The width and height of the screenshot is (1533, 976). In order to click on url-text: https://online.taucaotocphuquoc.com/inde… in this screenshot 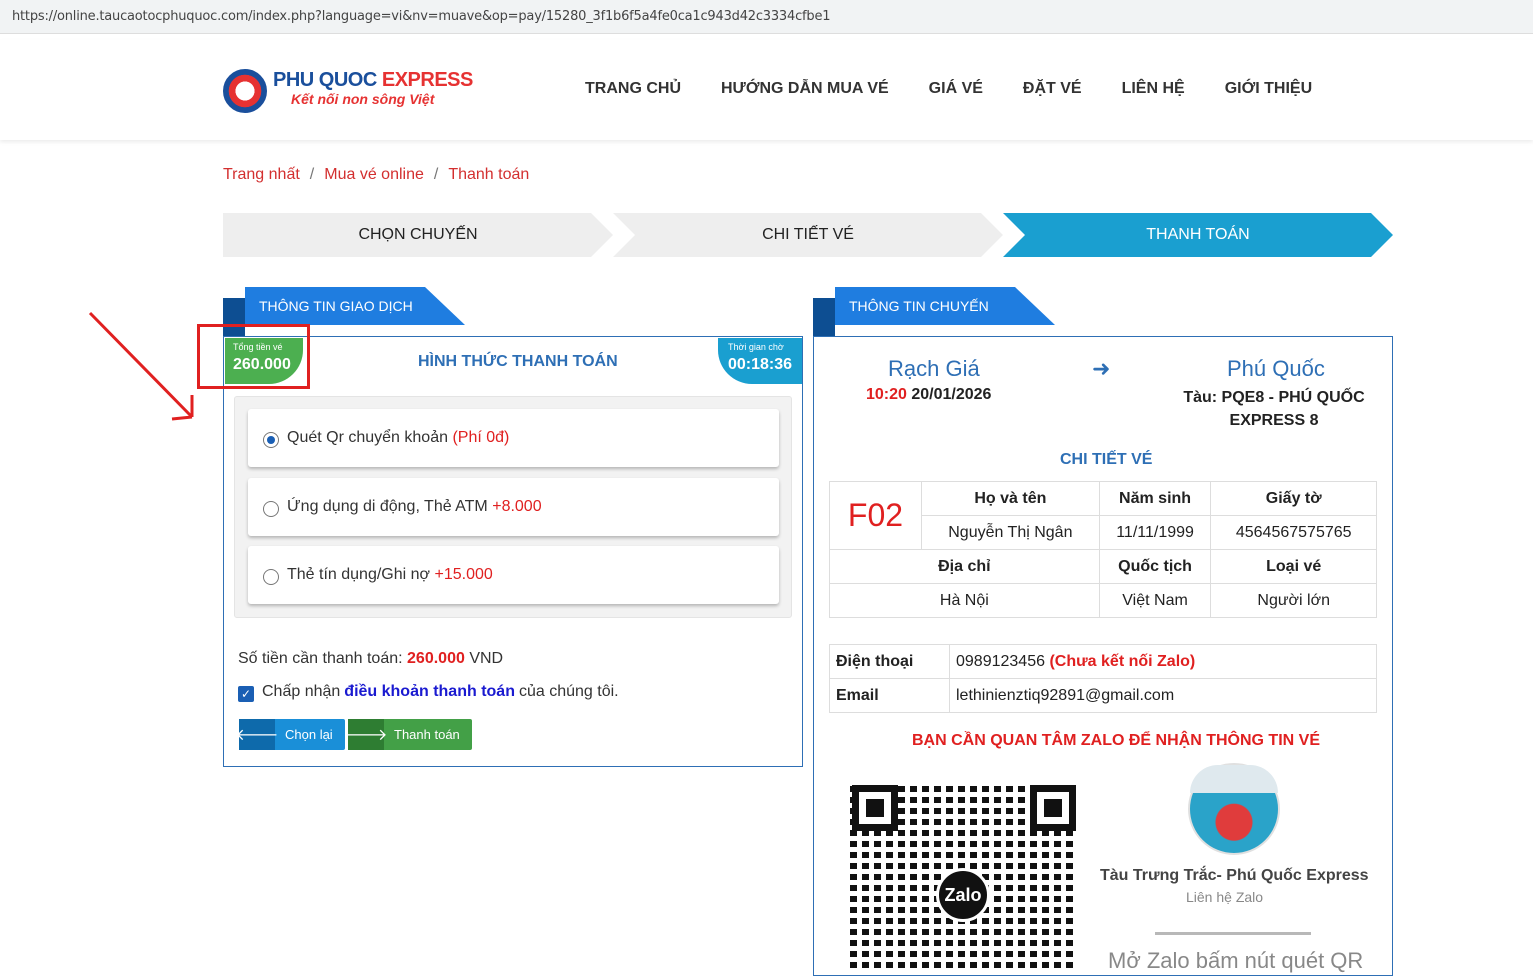, I will do `click(421, 16)`.